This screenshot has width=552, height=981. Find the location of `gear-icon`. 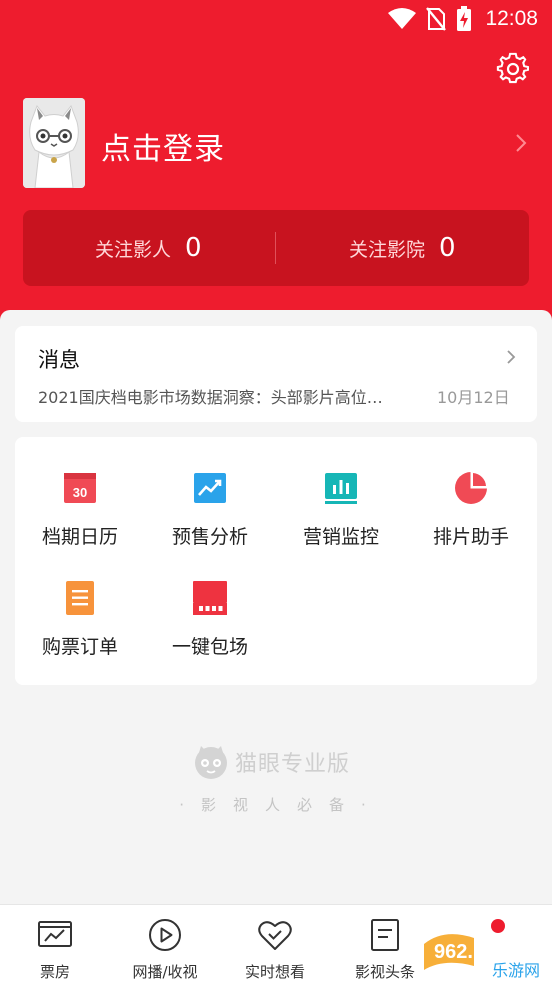

gear-icon is located at coordinates (512, 68).